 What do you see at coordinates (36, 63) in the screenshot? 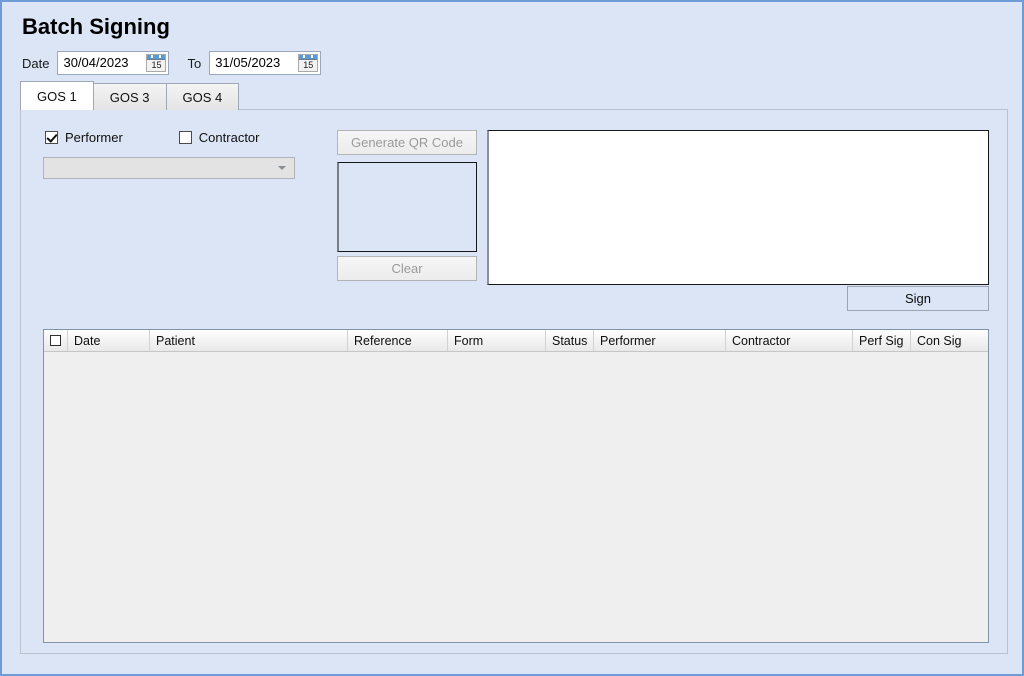
I see `date-from-label: Date` at bounding box center [36, 63].